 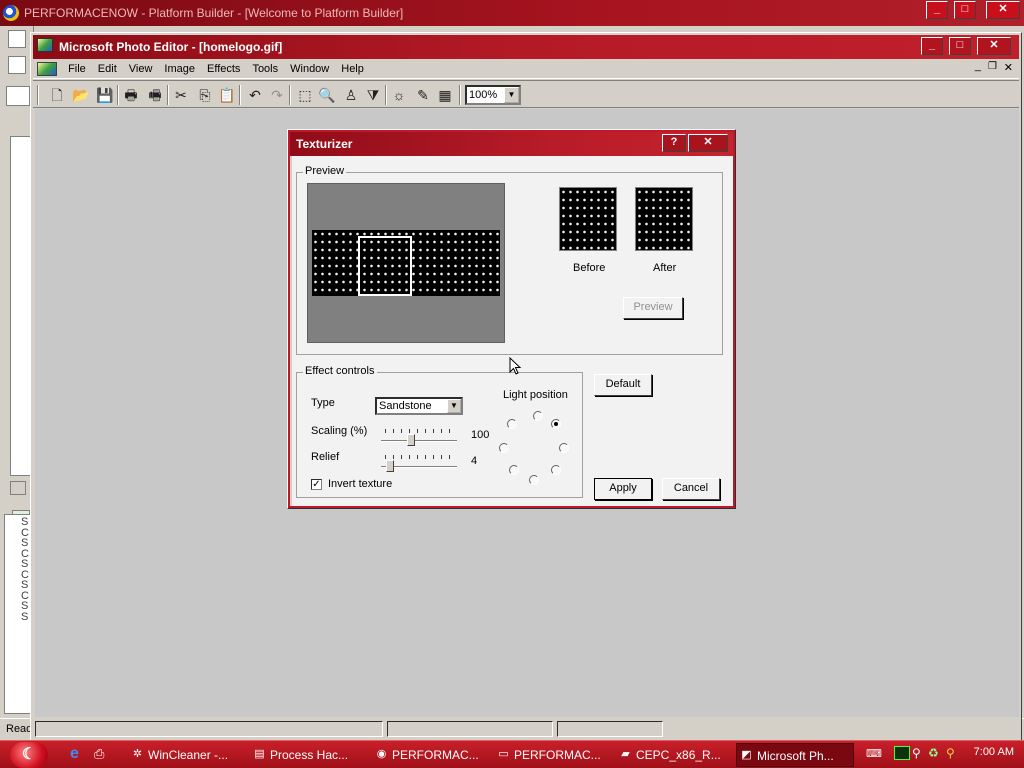 I want to click on menu-image: Image, so click(x=179, y=69).